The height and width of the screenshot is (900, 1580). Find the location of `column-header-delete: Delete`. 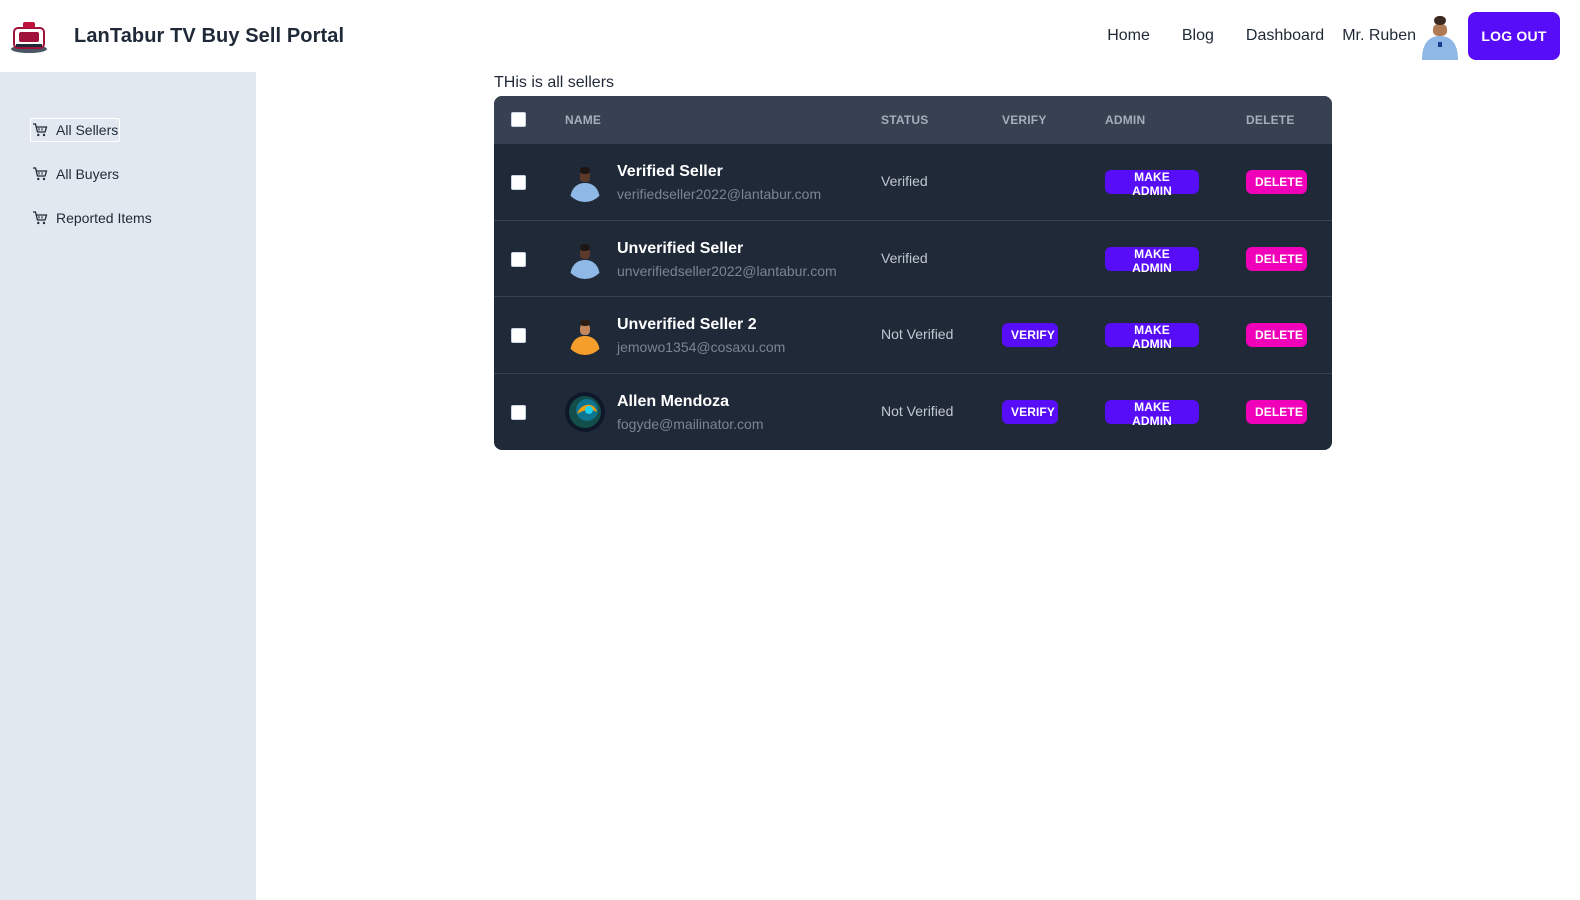

column-header-delete: Delete is located at coordinates (1270, 120).